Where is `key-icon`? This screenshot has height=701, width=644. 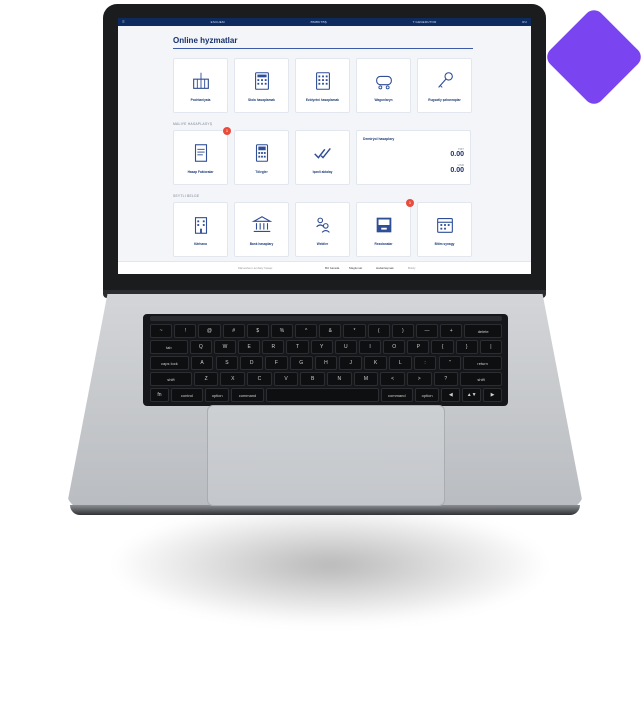 key-icon is located at coordinates (445, 79).